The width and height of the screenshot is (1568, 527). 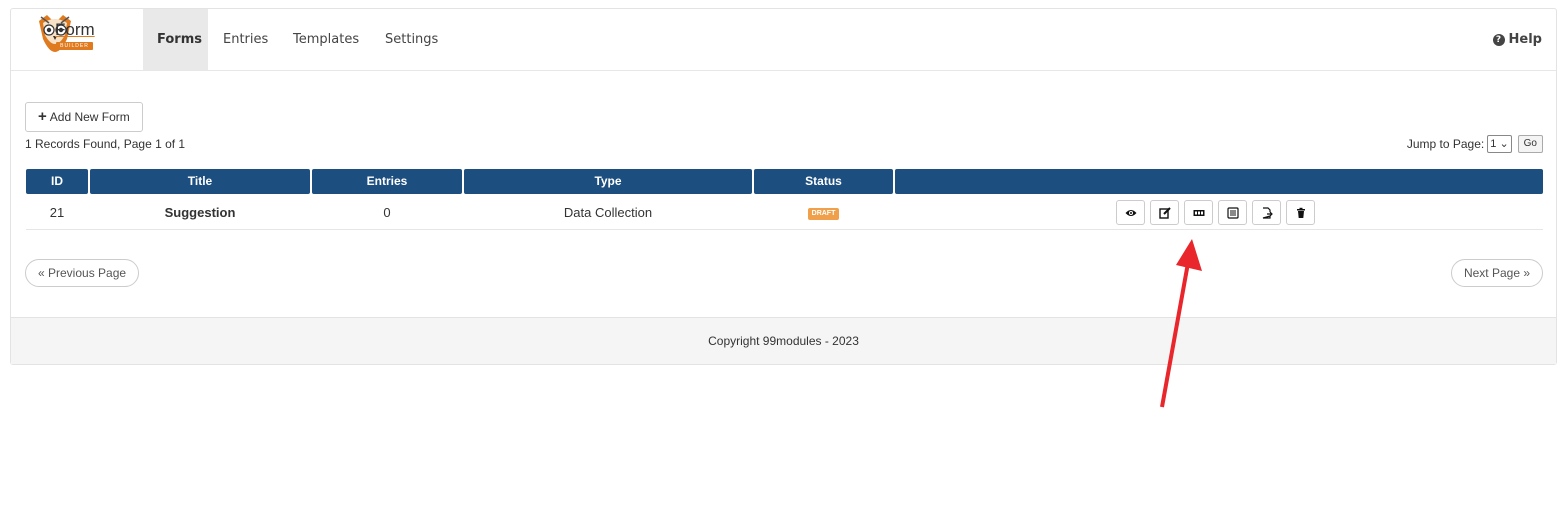 I want to click on question-icon: ?, so click(x=1498, y=40).